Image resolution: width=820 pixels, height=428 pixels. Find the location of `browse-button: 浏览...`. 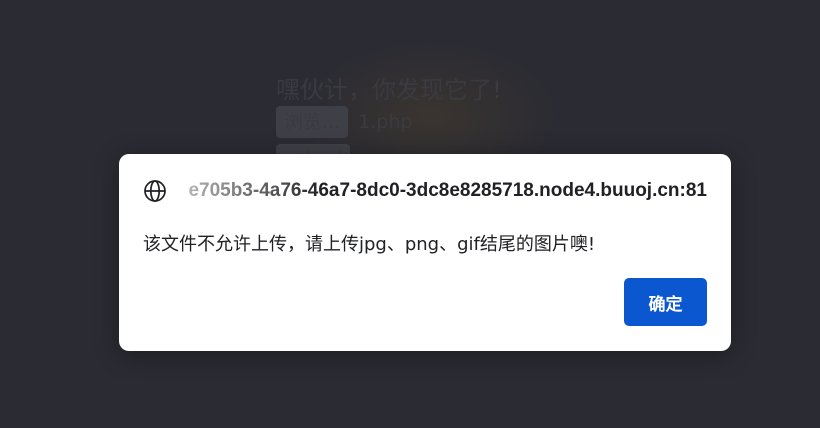

browse-button: 浏览... is located at coordinates (312, 122).